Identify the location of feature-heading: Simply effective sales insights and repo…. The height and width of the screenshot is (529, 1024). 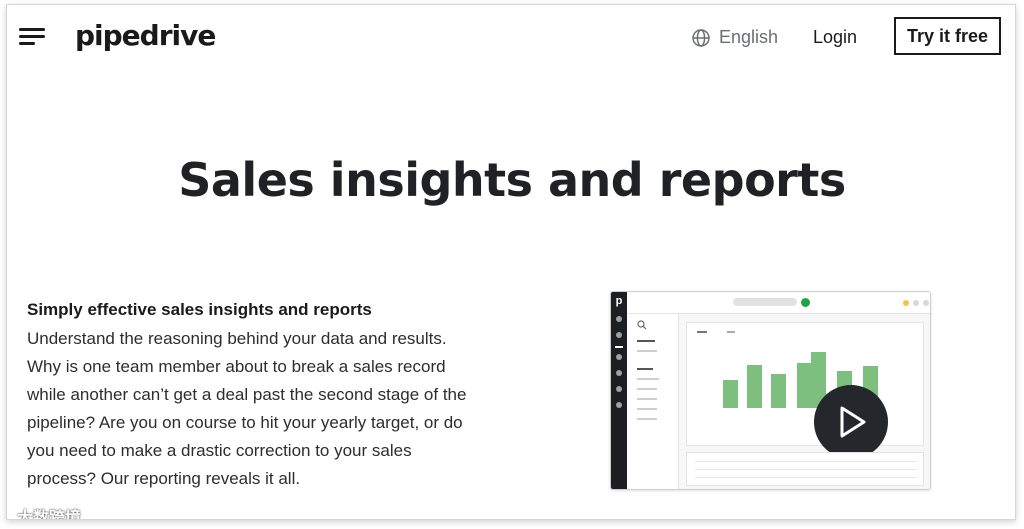
(199, 309).